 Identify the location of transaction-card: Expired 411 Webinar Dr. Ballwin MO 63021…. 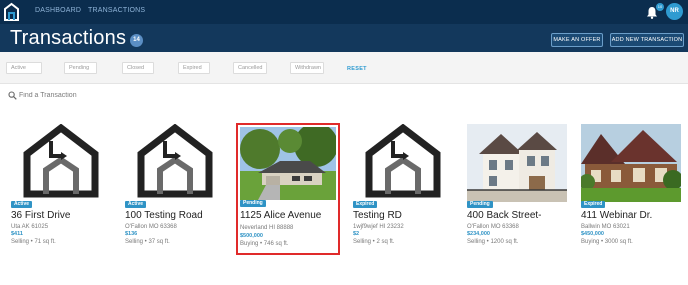
(631, 189).